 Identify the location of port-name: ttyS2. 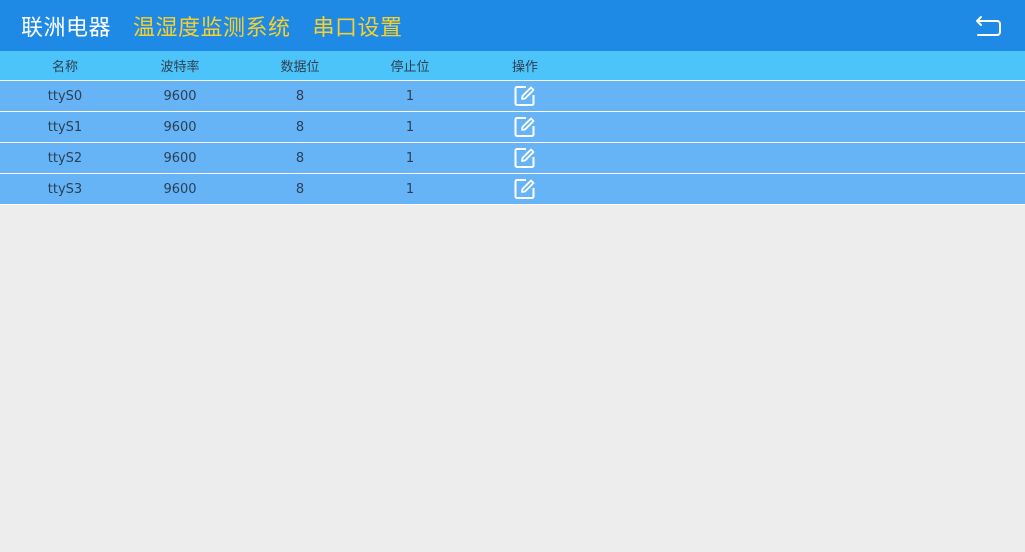
(65, 158).